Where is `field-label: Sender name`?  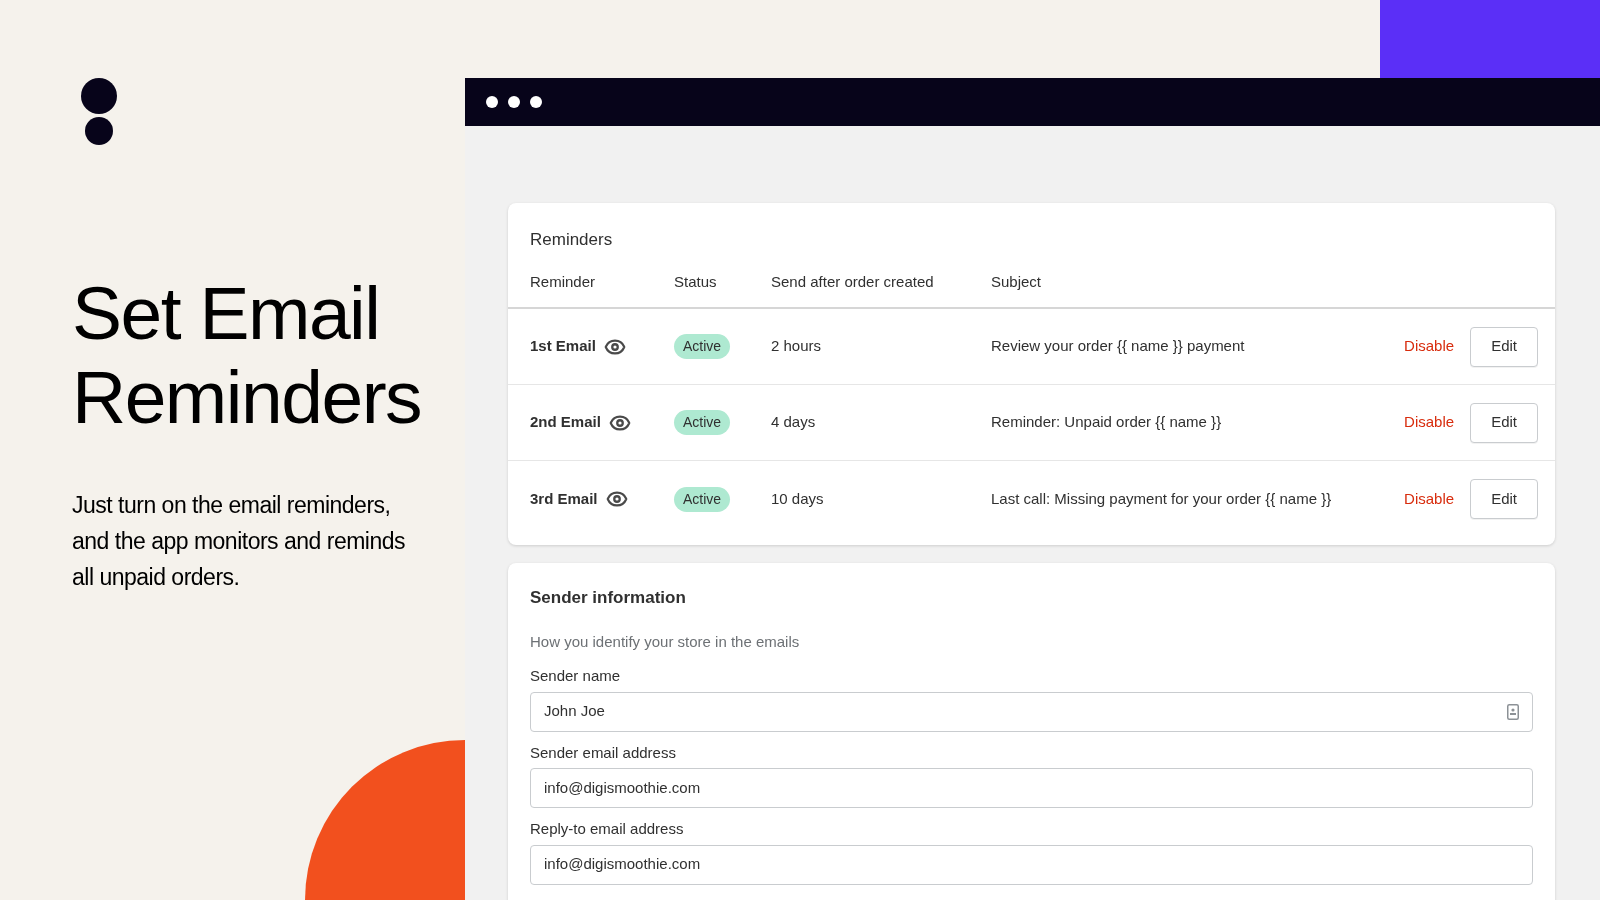
field-label: Sender name is located at coordinates (576, 676).